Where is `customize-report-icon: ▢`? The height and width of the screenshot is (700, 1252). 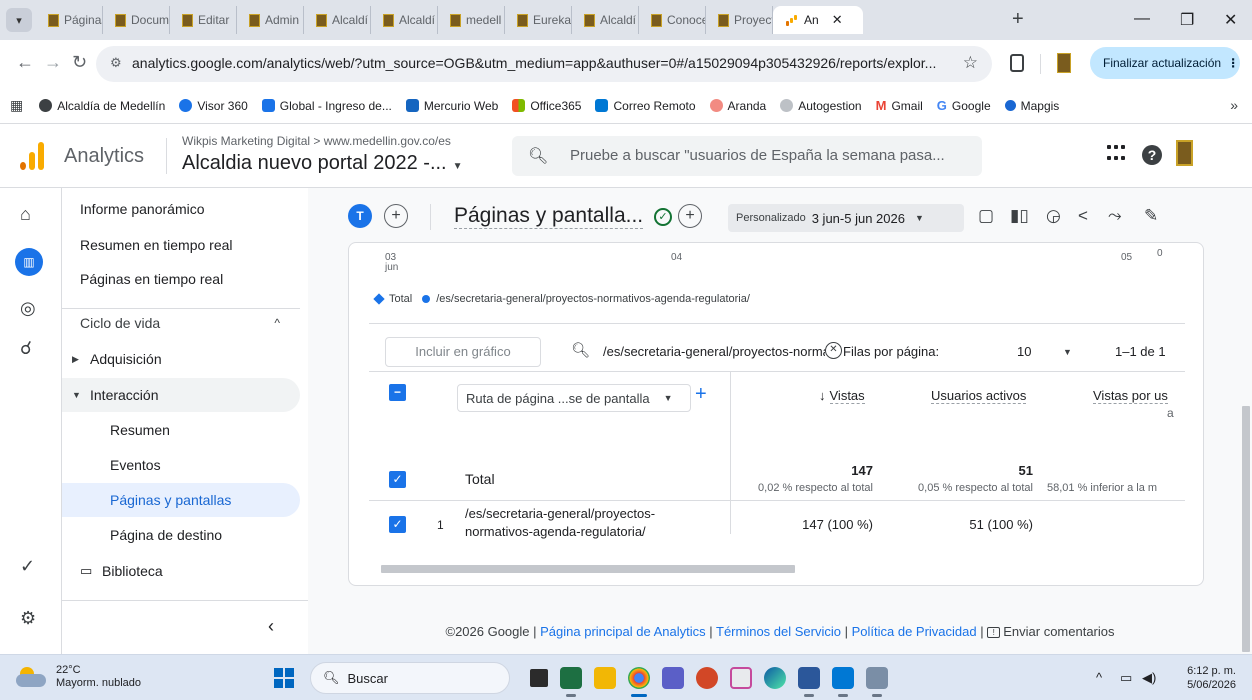
customize-report-icon: ▢ is located at coordinates (986, 216).